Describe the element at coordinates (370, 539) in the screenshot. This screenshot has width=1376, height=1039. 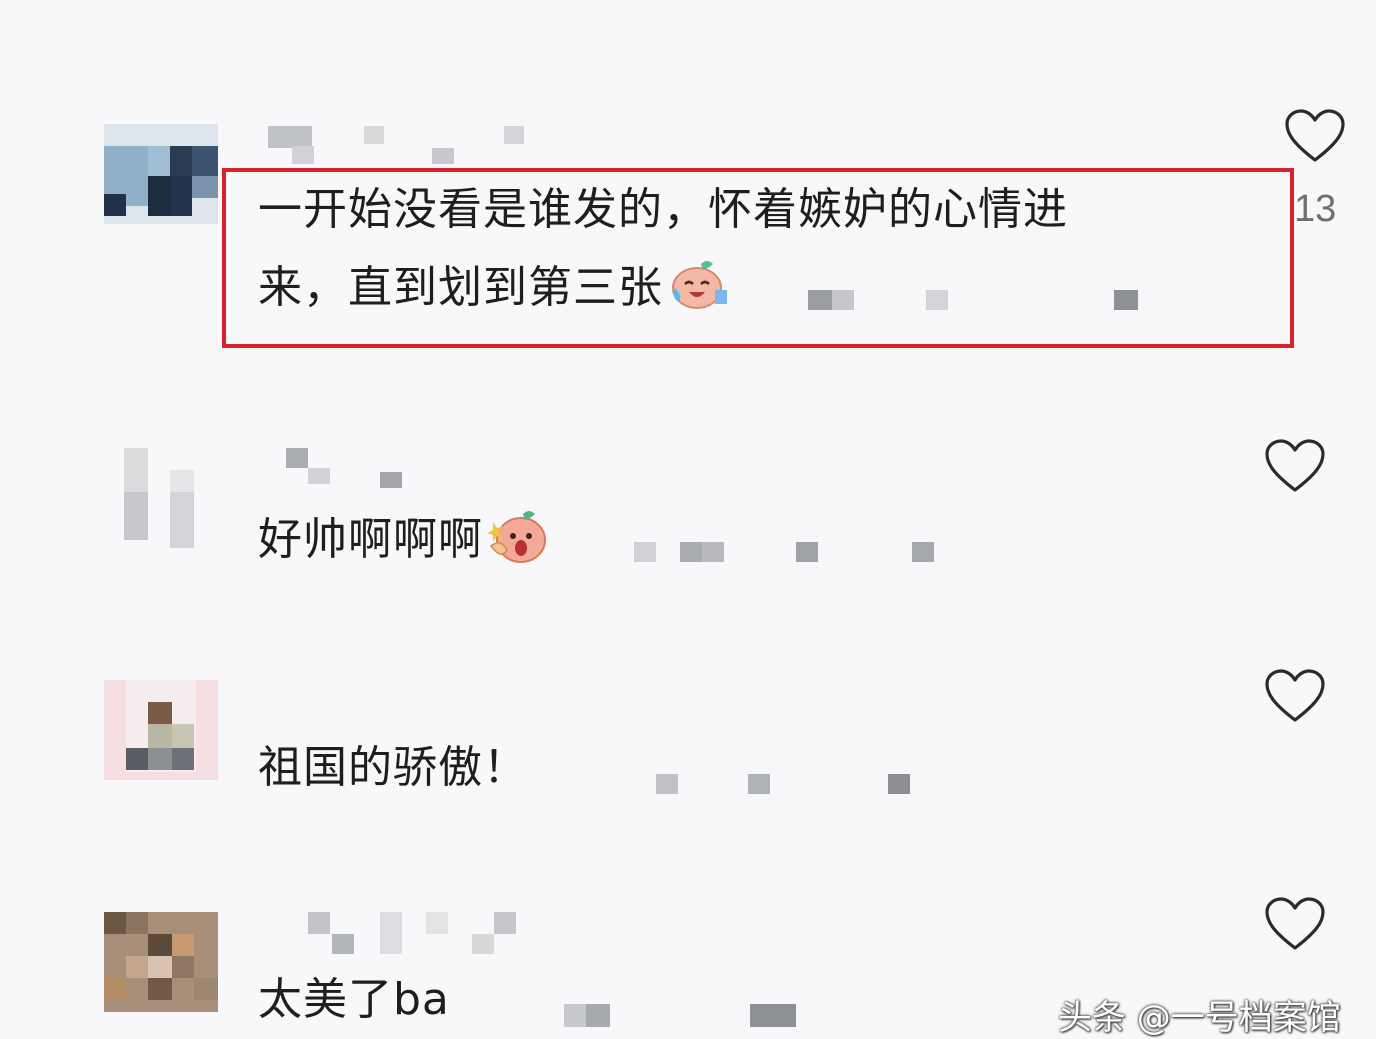
I see `comment-text: 好帅啊啊啊` at that location.